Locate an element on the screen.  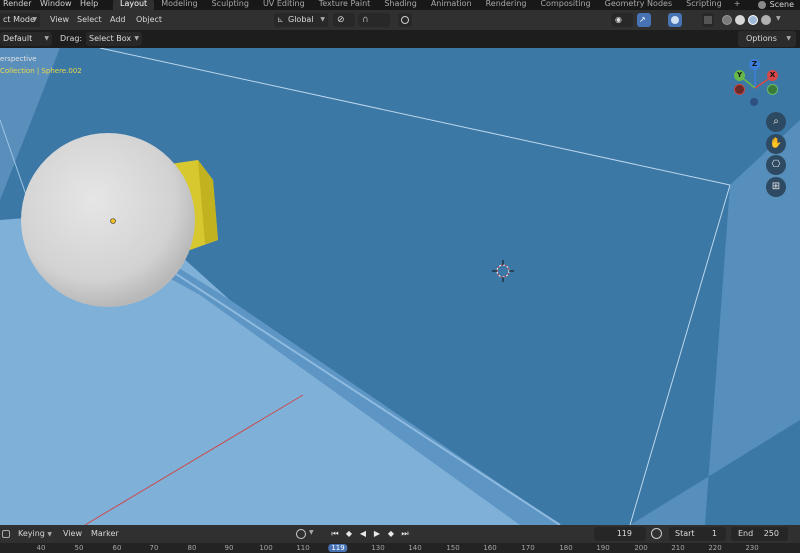
menu-add: Add is located at coordinates (118, 20).